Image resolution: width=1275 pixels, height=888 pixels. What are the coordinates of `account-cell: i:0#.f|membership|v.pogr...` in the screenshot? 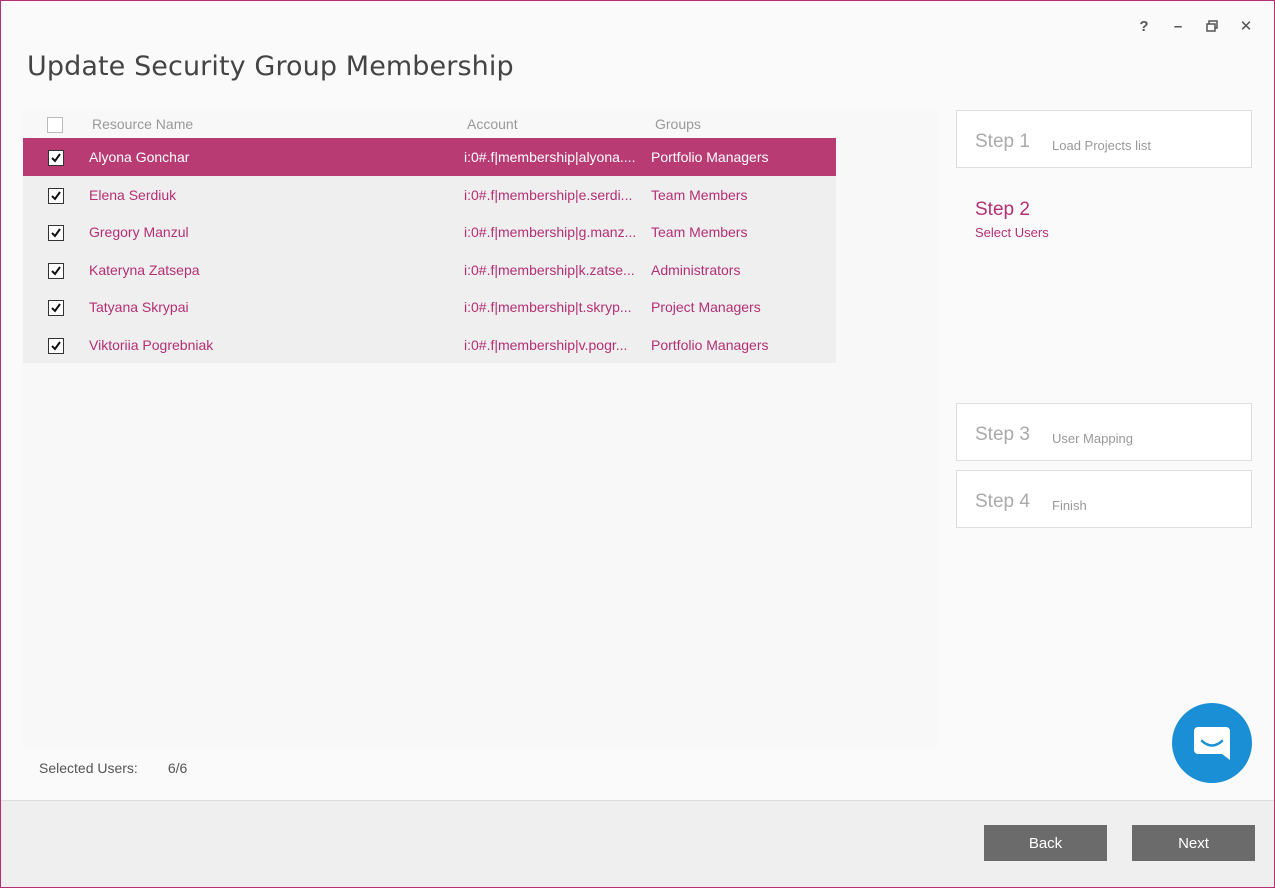 It's located at (546, 344).